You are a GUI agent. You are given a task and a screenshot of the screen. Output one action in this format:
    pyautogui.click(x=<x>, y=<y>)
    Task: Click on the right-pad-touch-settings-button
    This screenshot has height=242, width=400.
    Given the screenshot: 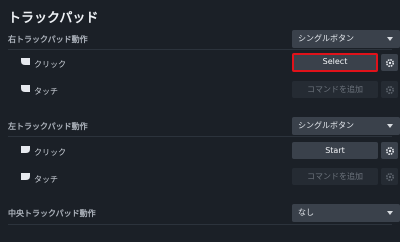 What is the action you would take?
    pyautogui.click(x=389, y=89)
    